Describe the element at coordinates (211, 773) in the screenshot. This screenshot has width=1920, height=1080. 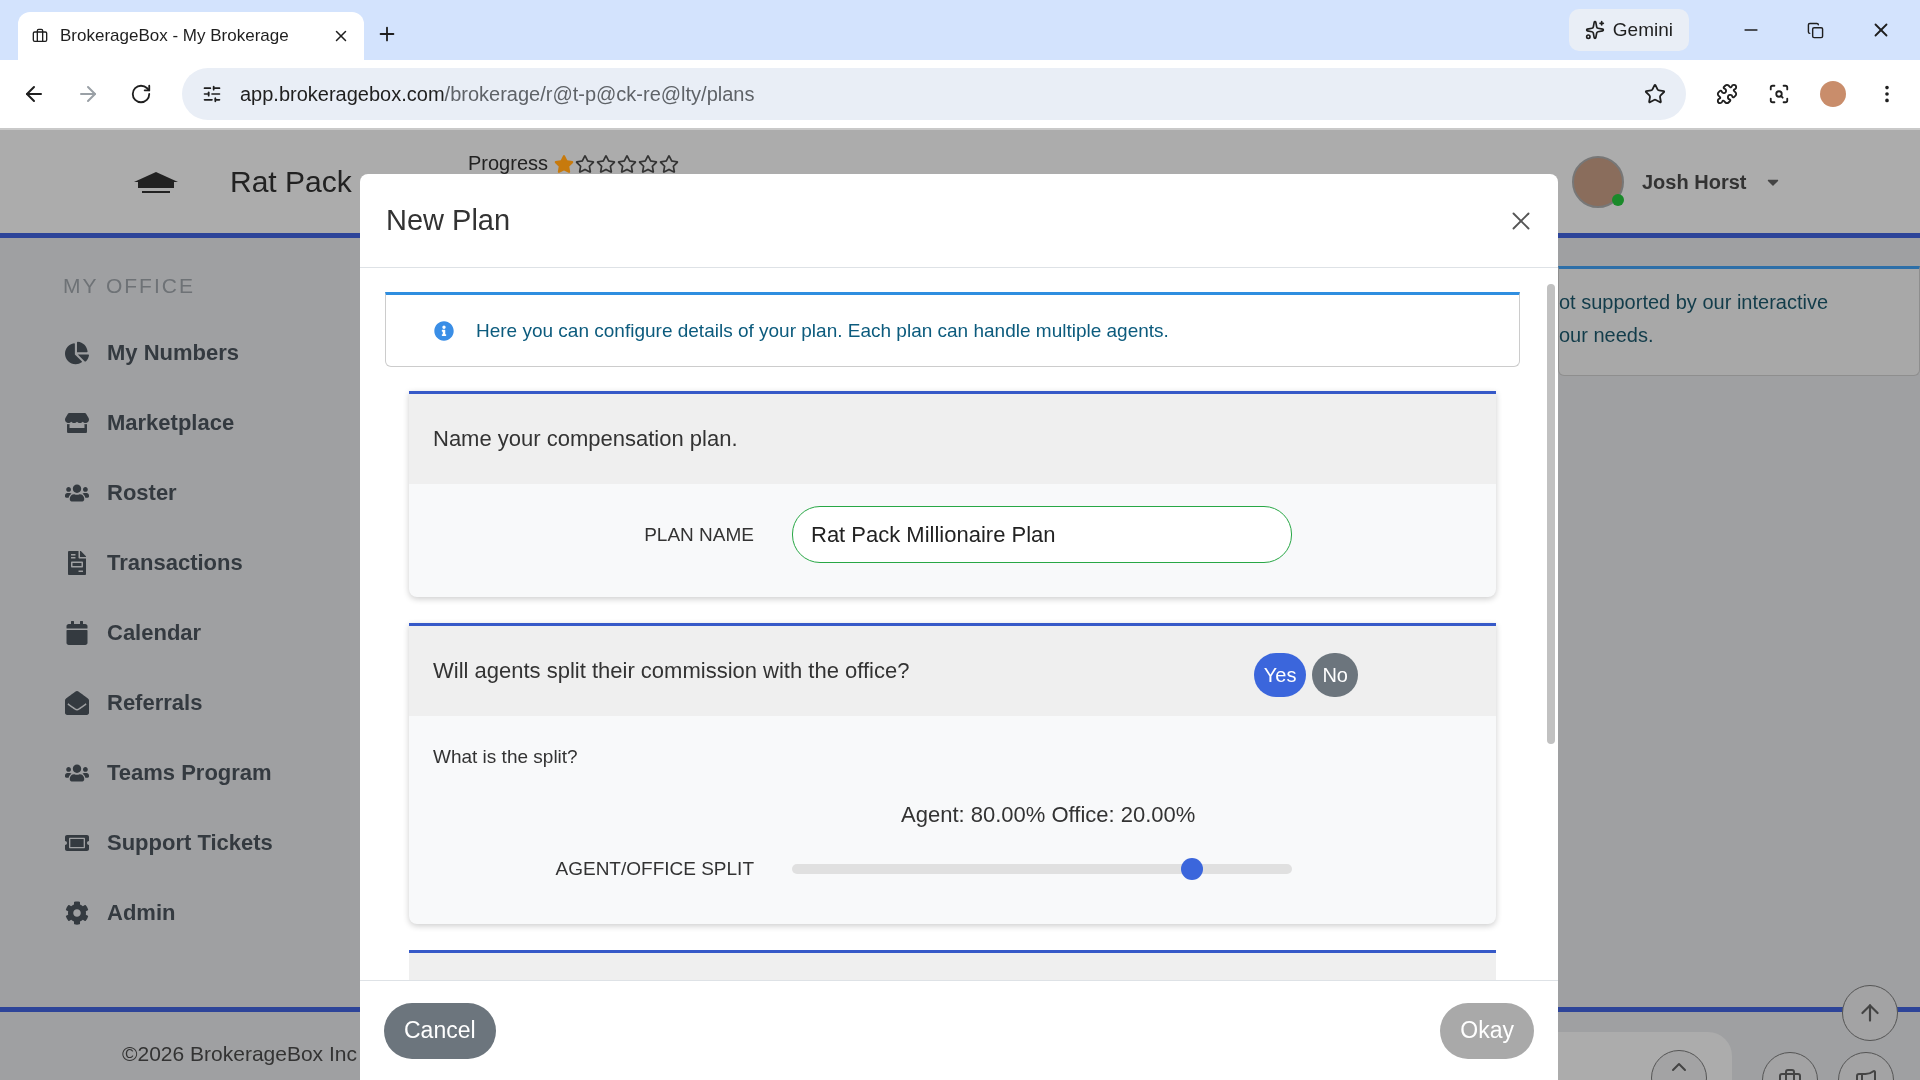
I see `sidebar-item: Teams Program` at that location.